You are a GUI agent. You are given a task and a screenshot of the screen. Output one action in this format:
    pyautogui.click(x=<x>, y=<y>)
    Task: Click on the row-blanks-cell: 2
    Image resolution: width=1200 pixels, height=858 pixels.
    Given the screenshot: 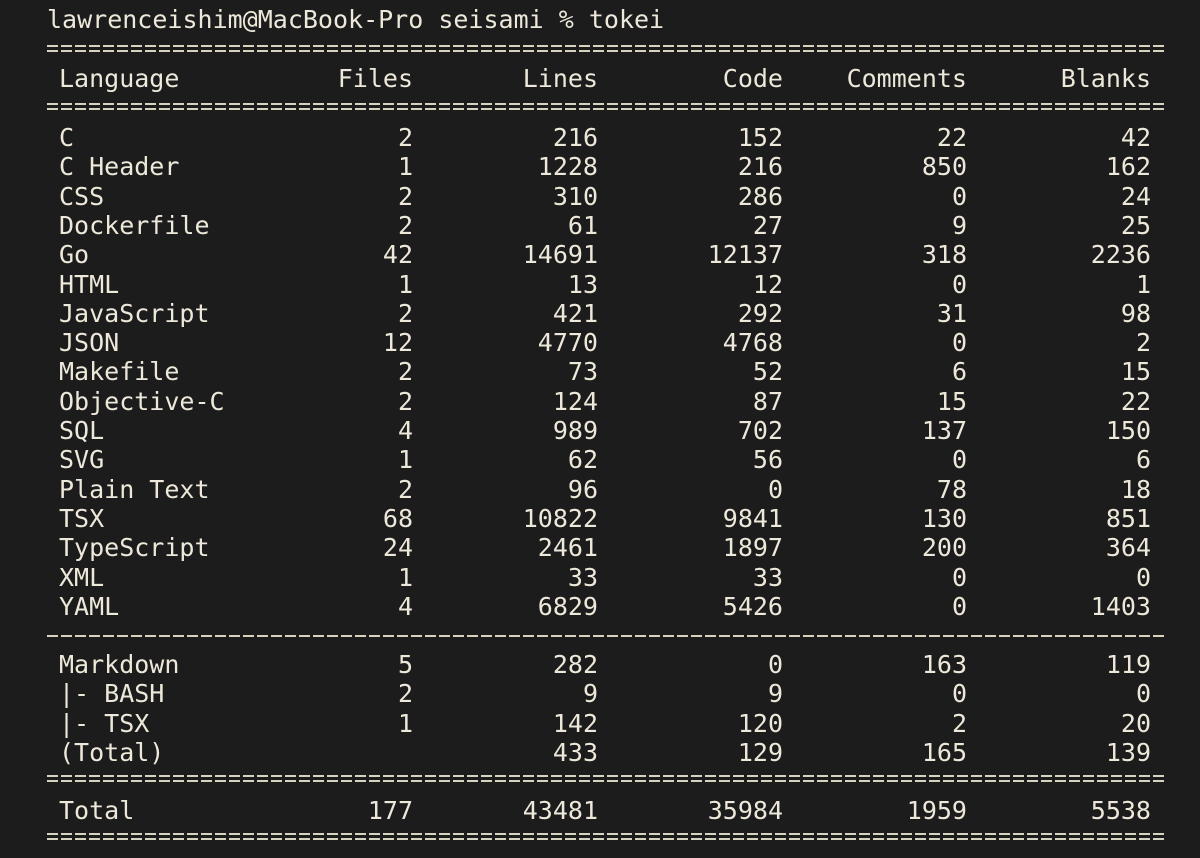 What is the action you would take?
    pyautogui.click(x=1143, y=343)
    